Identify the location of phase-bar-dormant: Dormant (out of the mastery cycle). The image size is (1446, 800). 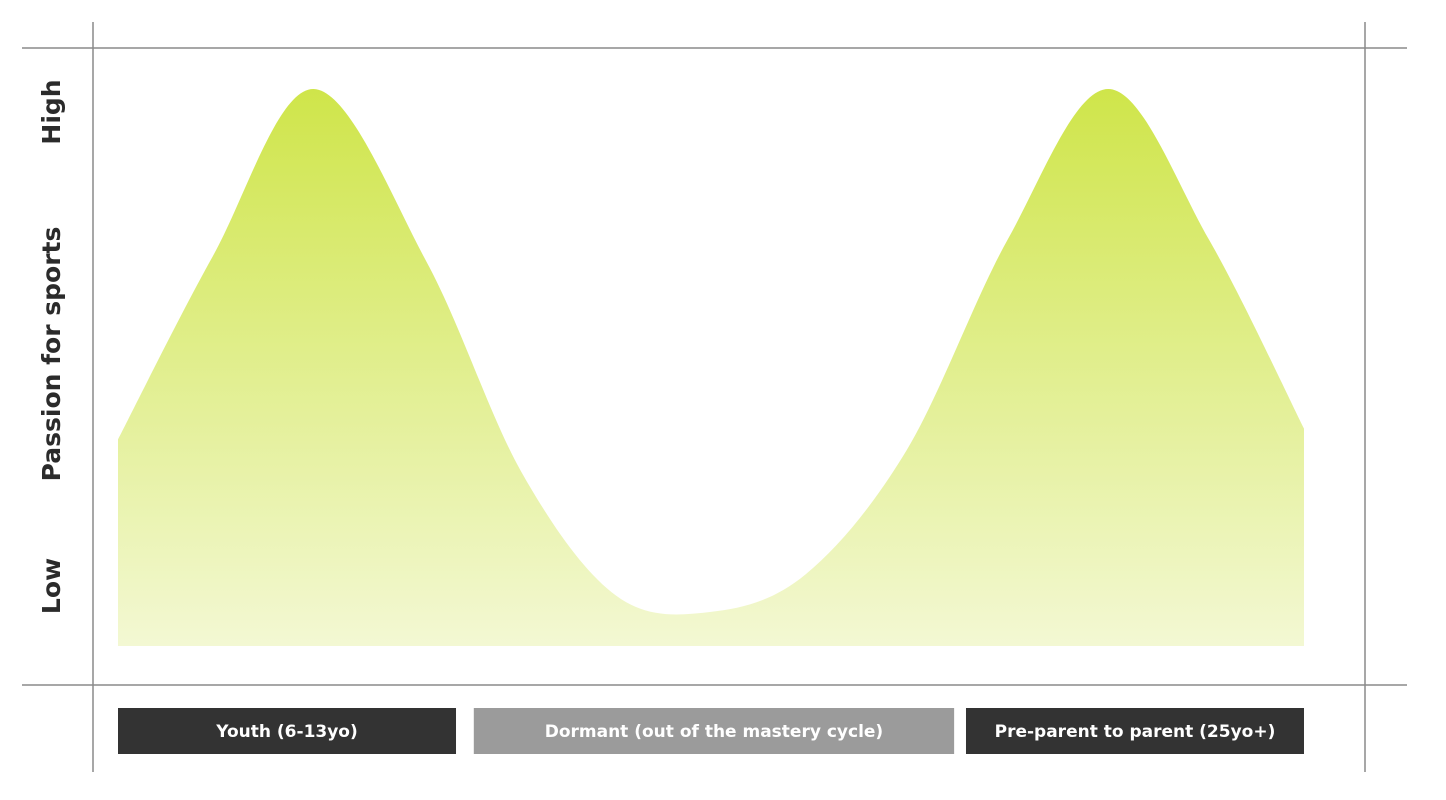
(714, 731).